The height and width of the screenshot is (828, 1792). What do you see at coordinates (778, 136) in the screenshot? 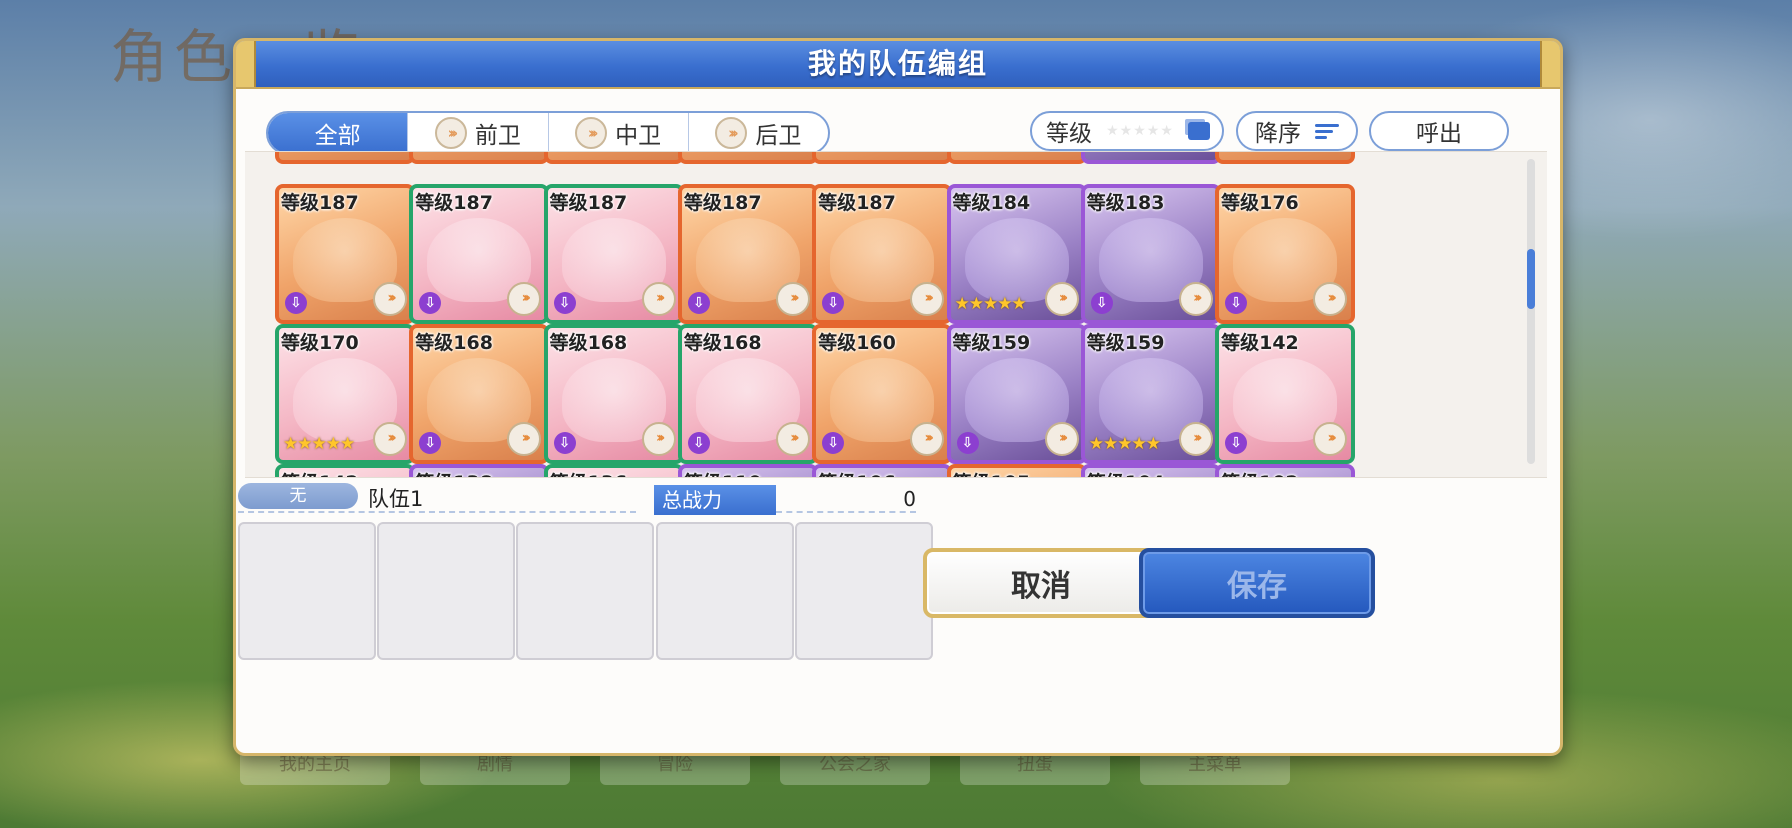
I see `tab-label: 后卫` at bounding box center [778, 136].